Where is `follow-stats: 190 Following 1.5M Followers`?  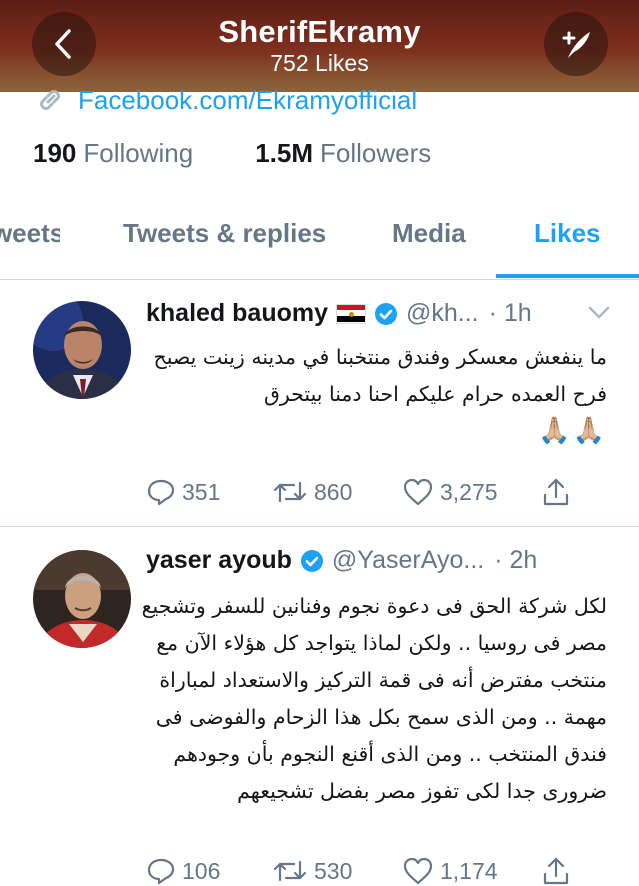
follow-stats: 190 Following 1.5M Followers is located at coordinates (232, 153).